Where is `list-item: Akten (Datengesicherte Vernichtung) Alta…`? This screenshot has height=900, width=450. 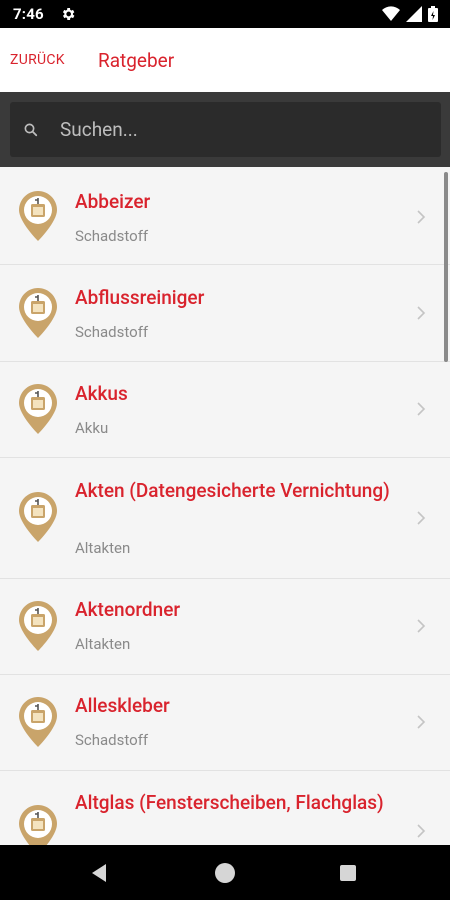
list-item: Akten (Datengesicherte Vernichtung) Alta… is located at coordinates (225, 518).